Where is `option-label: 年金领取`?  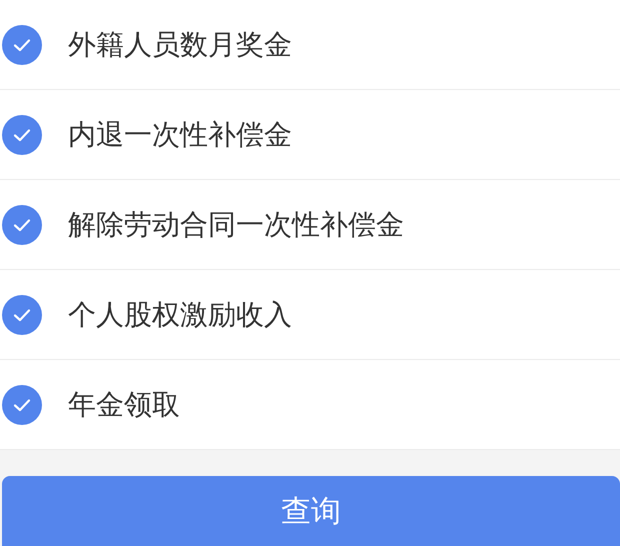 option-label: 年金领取 is located at coordinates (124, 404).